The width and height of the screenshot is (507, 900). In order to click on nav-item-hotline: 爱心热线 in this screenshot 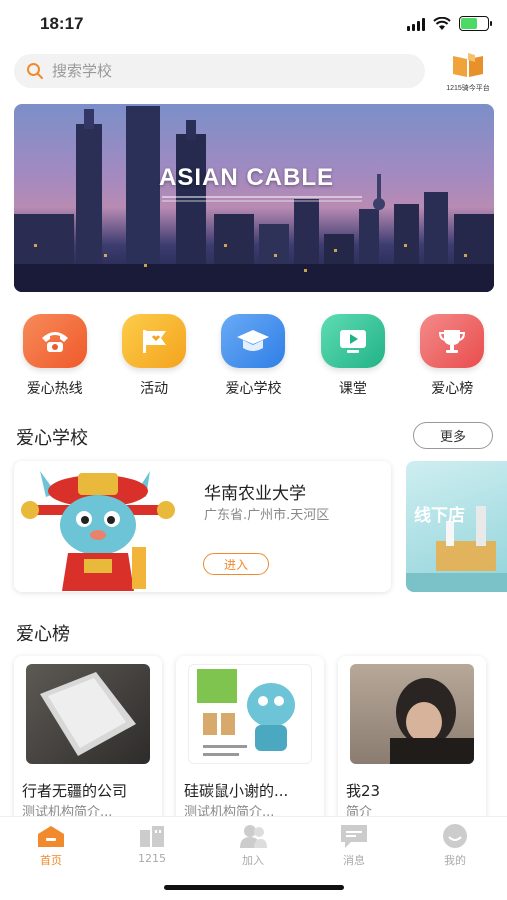, I will do `click(55, 359)`.